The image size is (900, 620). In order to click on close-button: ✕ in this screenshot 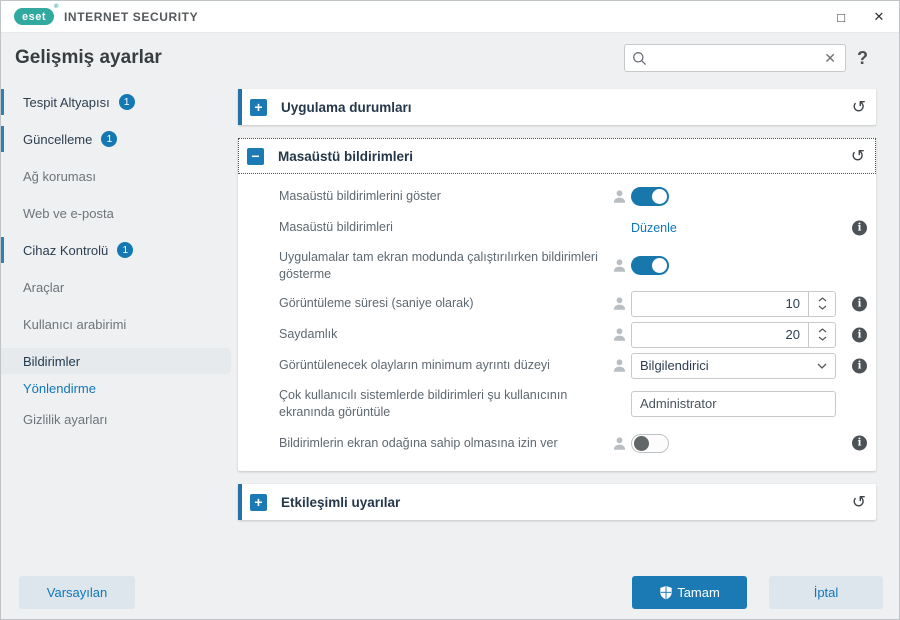, I will do `click(879, 17)`.